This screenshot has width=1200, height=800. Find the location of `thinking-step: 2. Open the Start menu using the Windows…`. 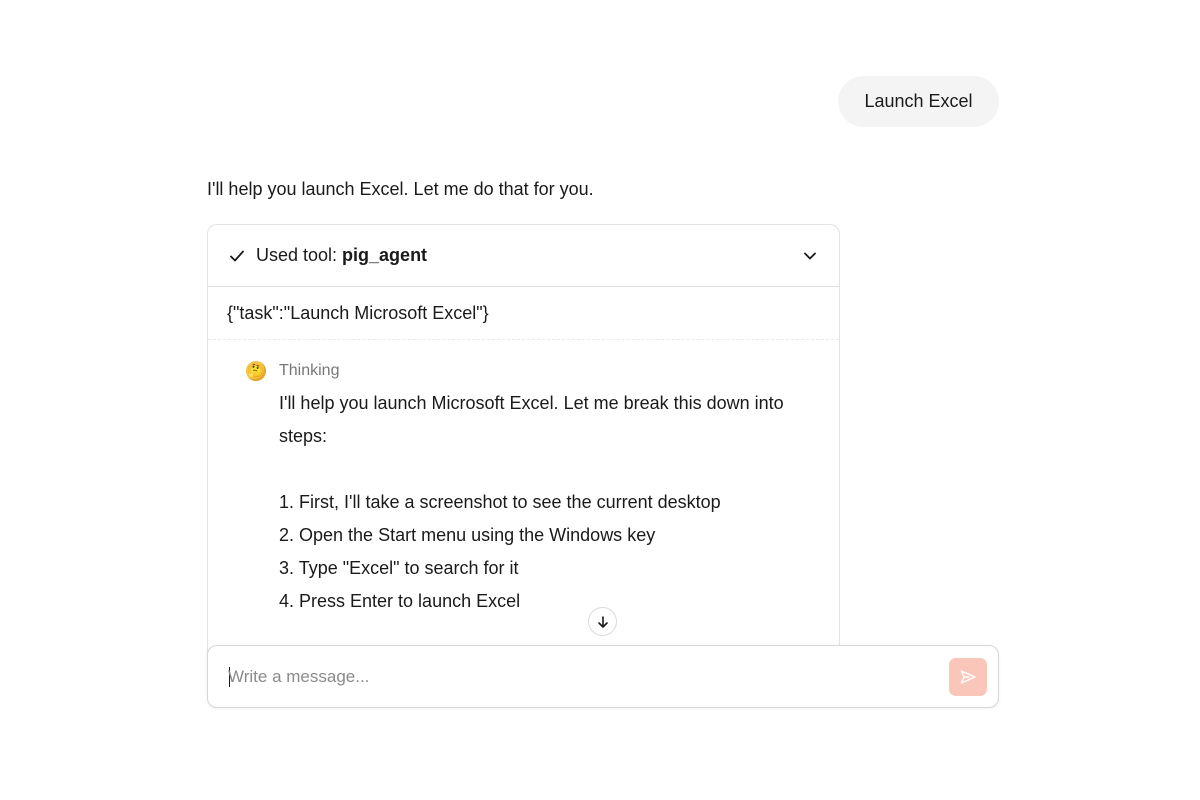

thinking-step: 2. Open the Start menu using the Windows… is located at coordinates (467, 535).